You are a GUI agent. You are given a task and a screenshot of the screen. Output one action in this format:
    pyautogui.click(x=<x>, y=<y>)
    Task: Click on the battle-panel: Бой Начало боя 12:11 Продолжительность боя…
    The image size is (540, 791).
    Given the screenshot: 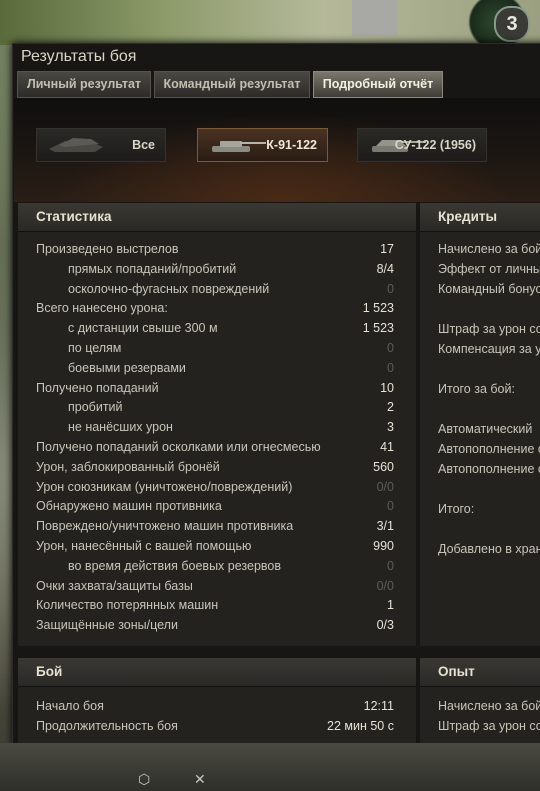 What is the action you would take?
    pyautogui.click(x=217, y=701)
    